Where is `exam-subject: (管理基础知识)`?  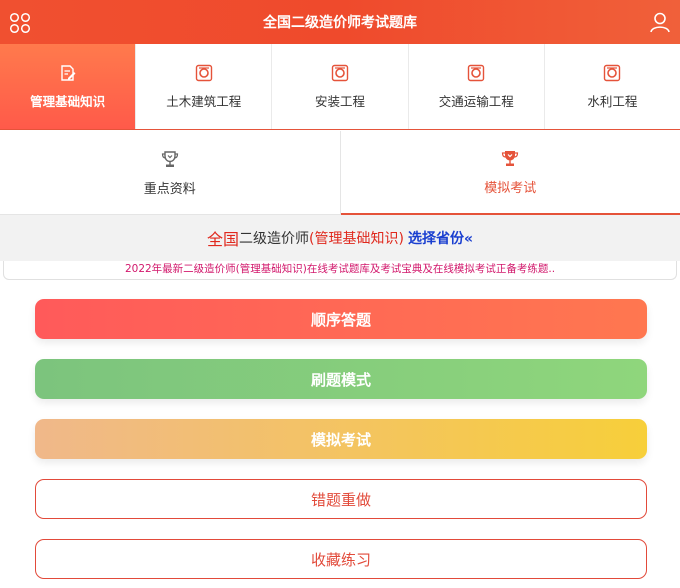 exam-subject: (管理基础知识) is located at coordinates (356, 239).